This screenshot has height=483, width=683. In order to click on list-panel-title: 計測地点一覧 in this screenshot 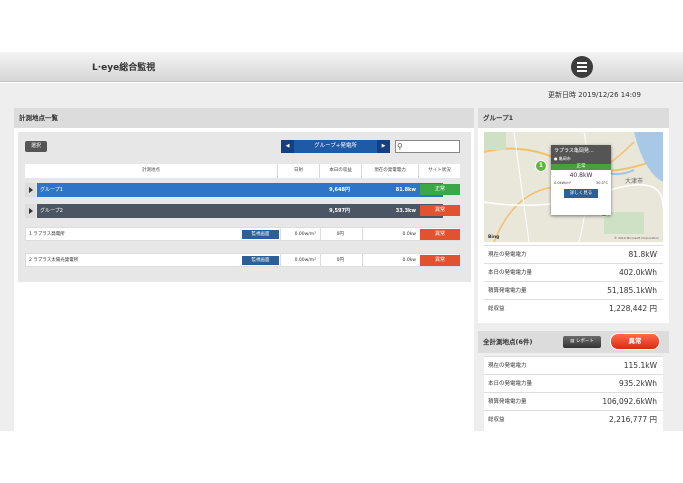, I will do `click(244, 118)`.